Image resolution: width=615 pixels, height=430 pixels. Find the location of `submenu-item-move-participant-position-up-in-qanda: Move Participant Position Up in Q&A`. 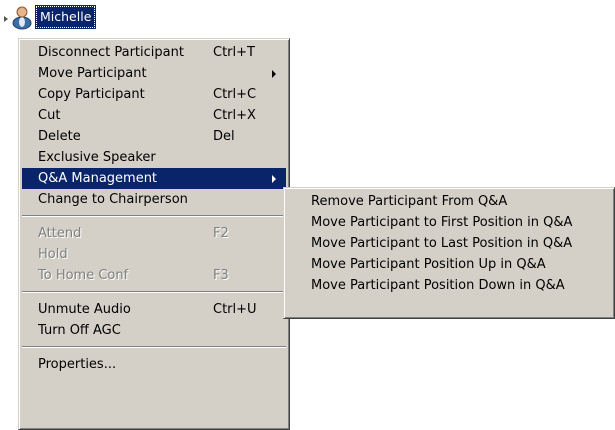

submenu-item-move-participant-position-up-in-qanda: Move Participant Position Up in Q&A is located at coordinates (449, 264).